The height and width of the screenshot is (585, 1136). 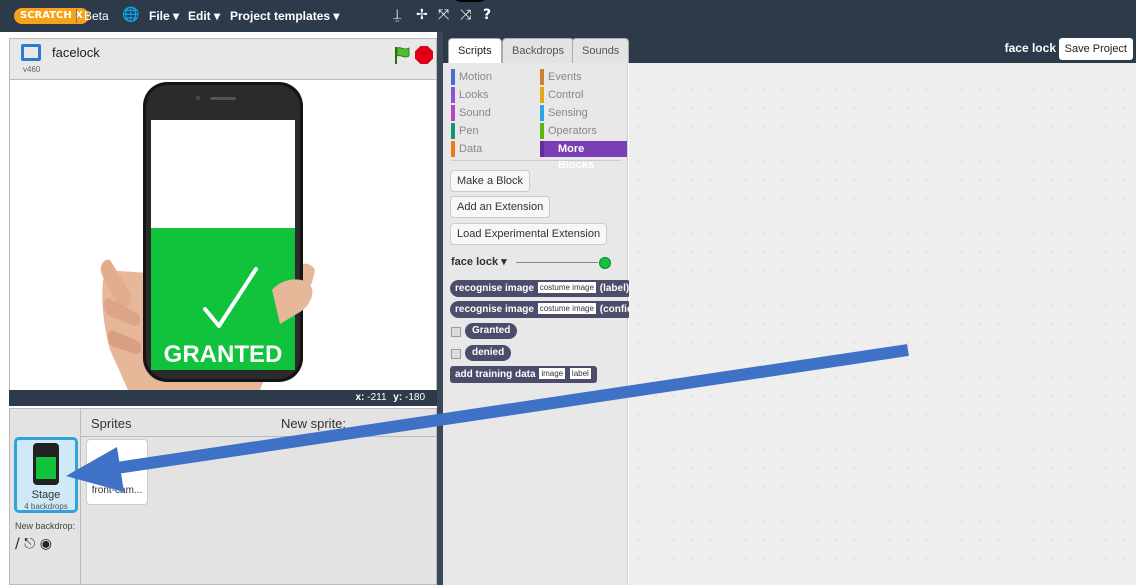 I want to click on sprites-title: Sprites, so click(x=111, y=423).